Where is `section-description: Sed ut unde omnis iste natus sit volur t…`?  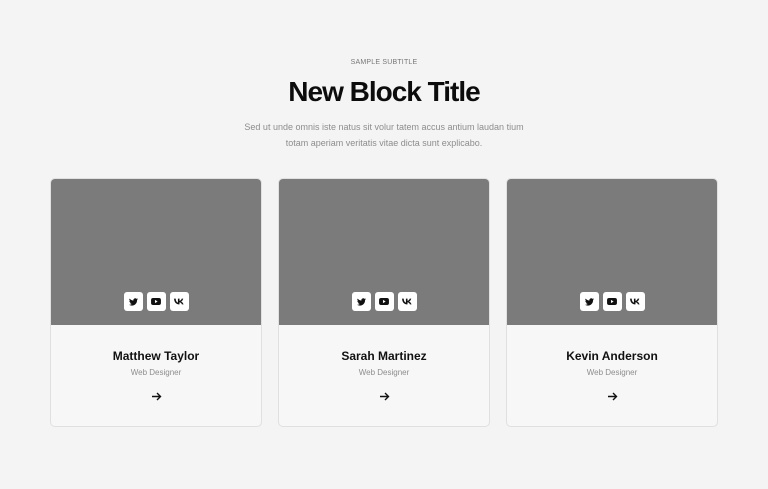
section-description: Sed ut unde omnis iste natus sit volur t… is located at coordinates (384, 135).